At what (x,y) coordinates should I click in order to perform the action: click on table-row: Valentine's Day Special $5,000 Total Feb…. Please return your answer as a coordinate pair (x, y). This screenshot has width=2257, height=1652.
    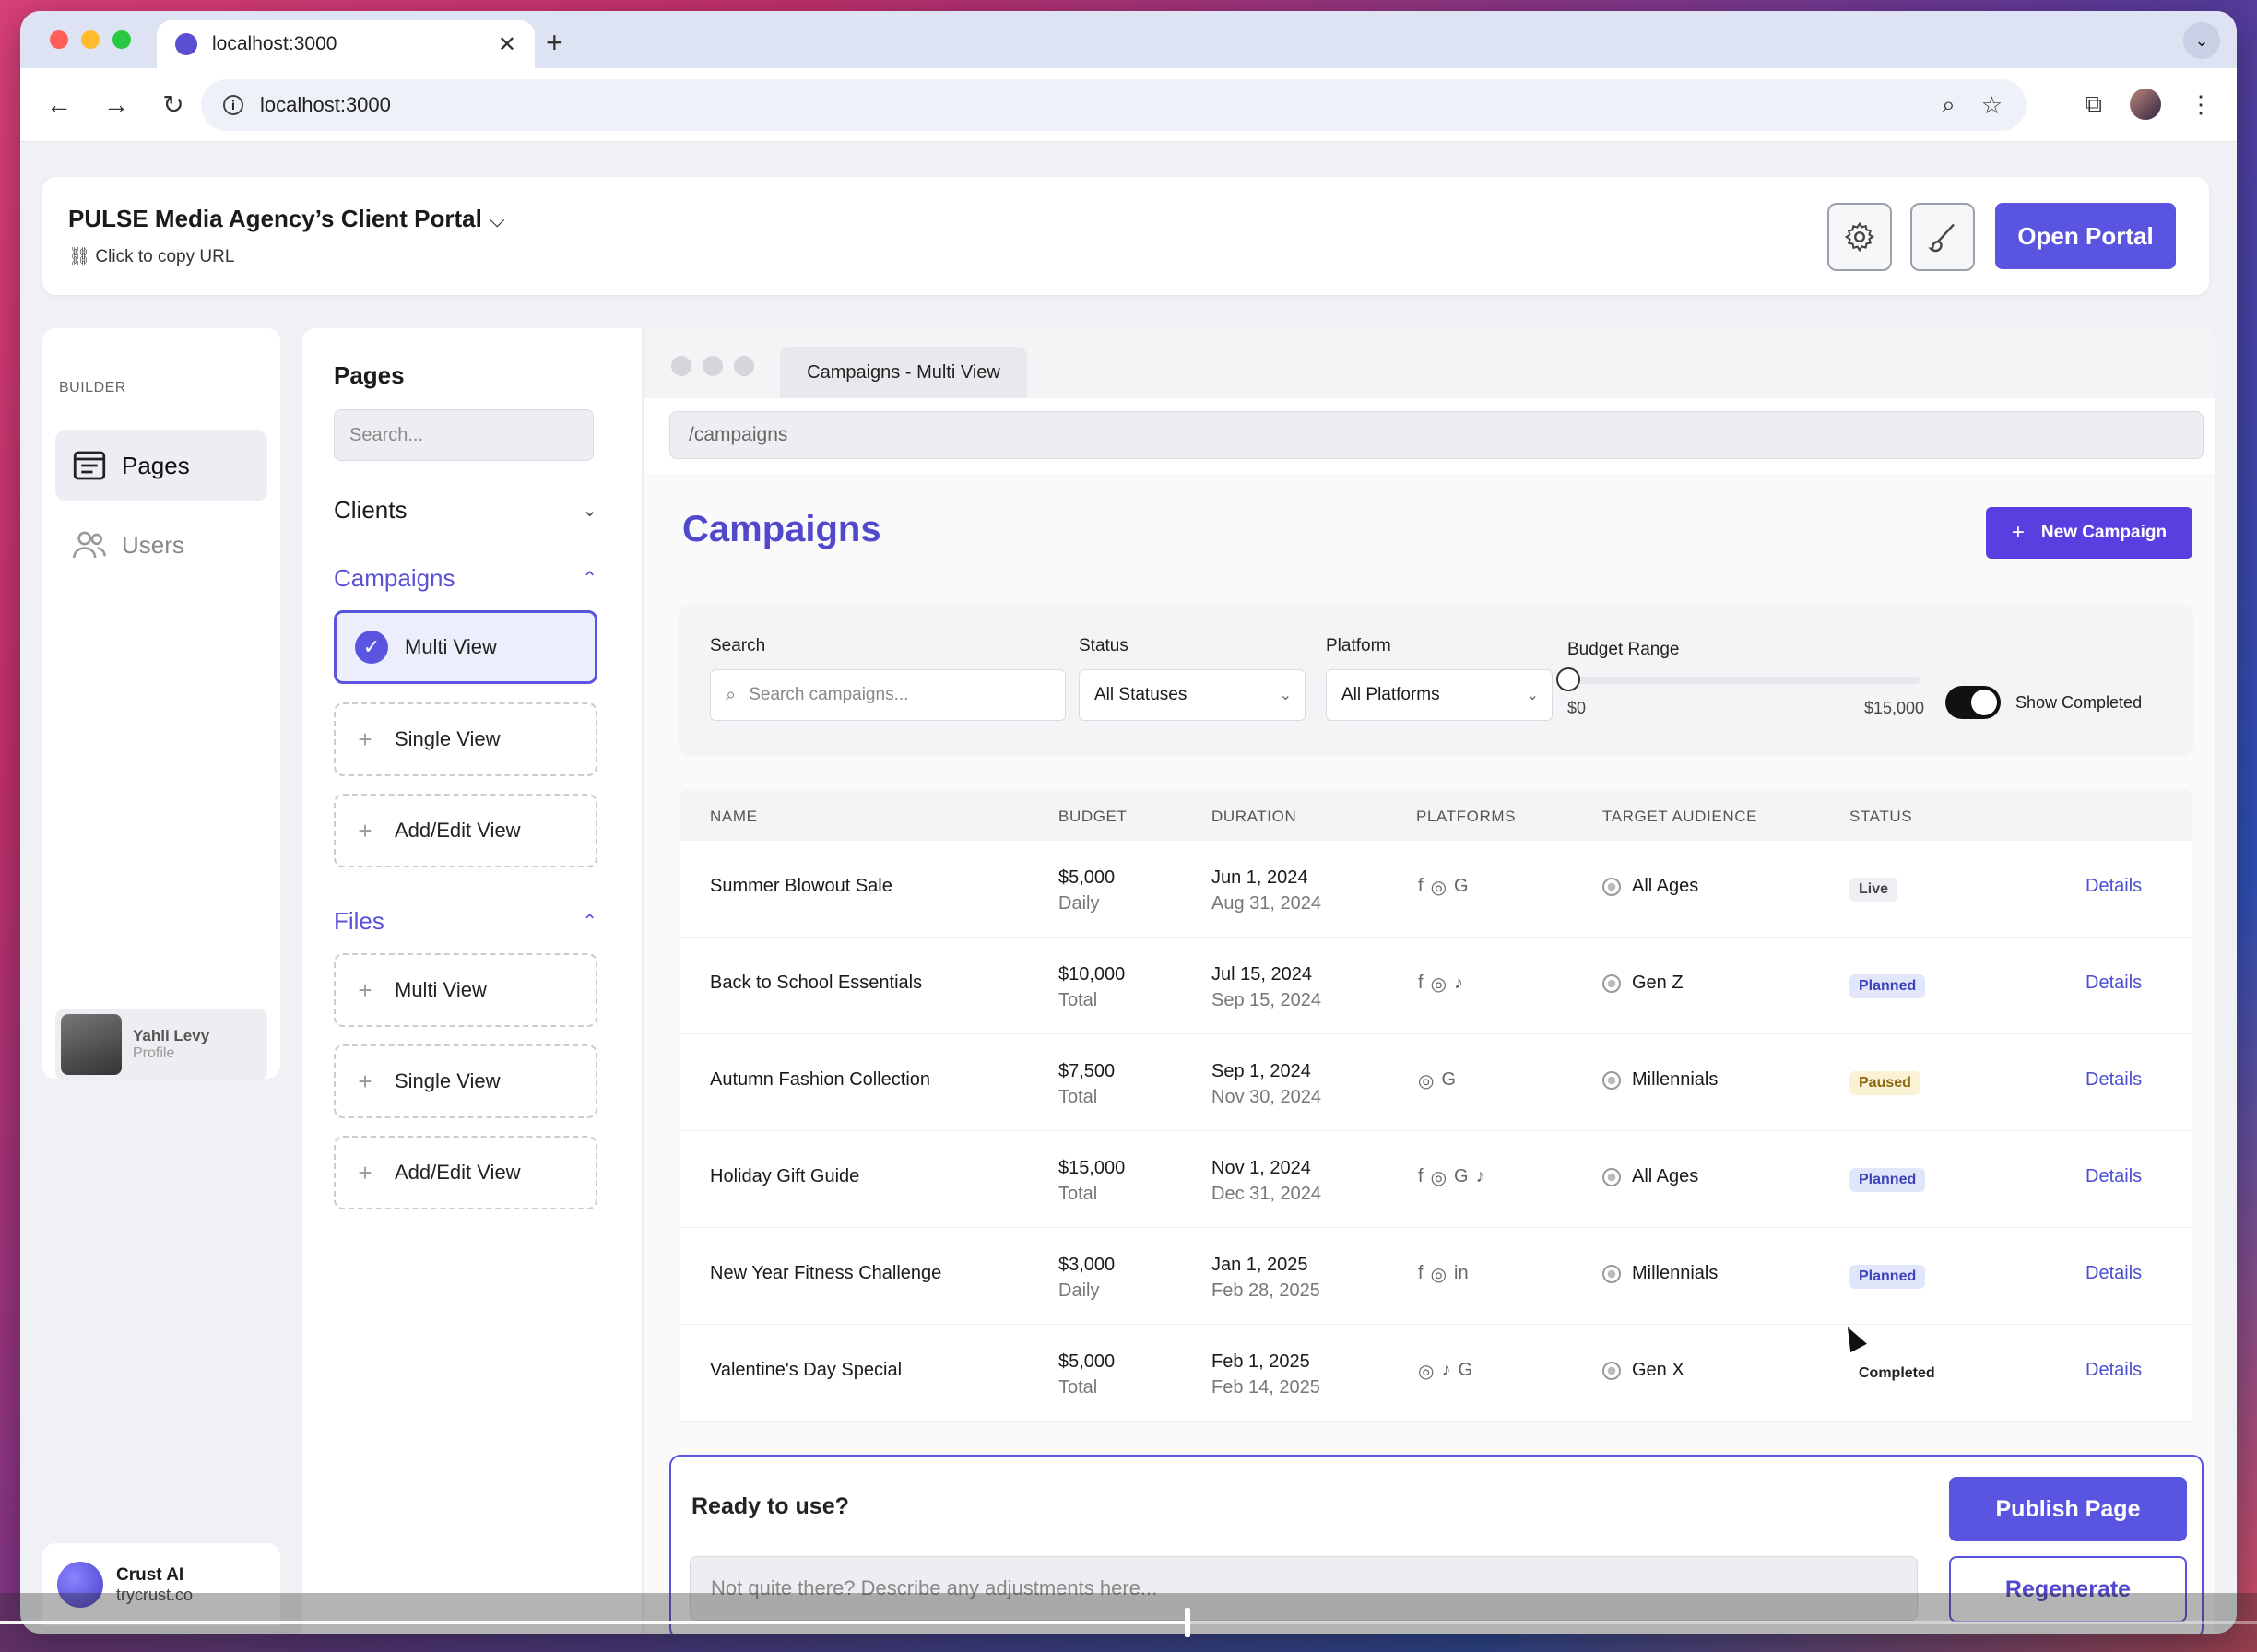
    Looking at the image, I should click on (1436, 1373).